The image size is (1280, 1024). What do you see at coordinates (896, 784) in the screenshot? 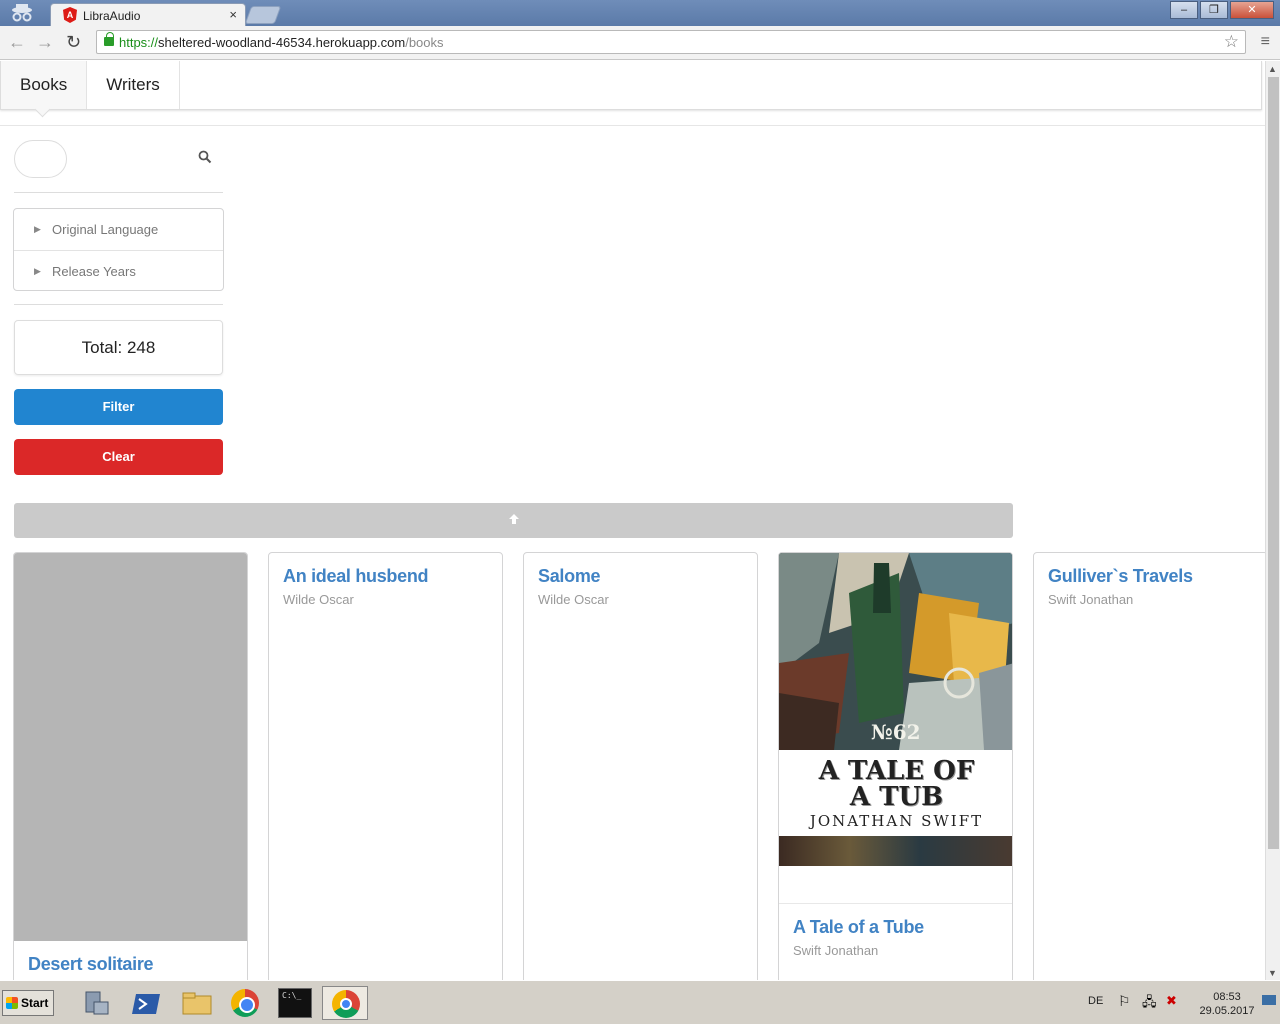
I see `cover-title: A TALE OF A TUB` at bounding box center [896, 784].